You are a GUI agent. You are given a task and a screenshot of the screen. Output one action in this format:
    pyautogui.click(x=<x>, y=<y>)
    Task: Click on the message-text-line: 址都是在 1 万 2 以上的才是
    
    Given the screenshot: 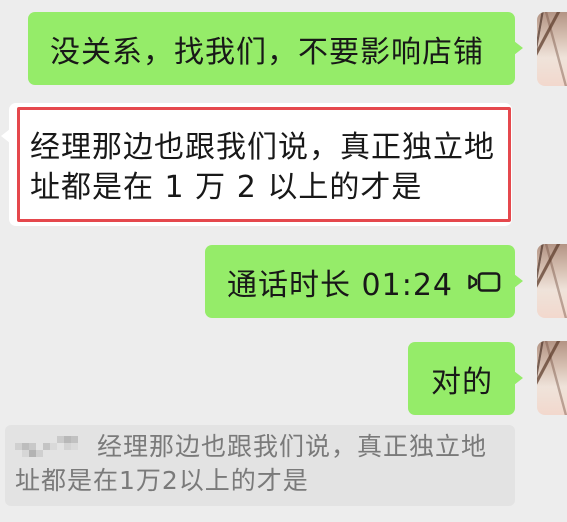 What is the action you would take?
    pyautogui.click(x=226, y=187)
    